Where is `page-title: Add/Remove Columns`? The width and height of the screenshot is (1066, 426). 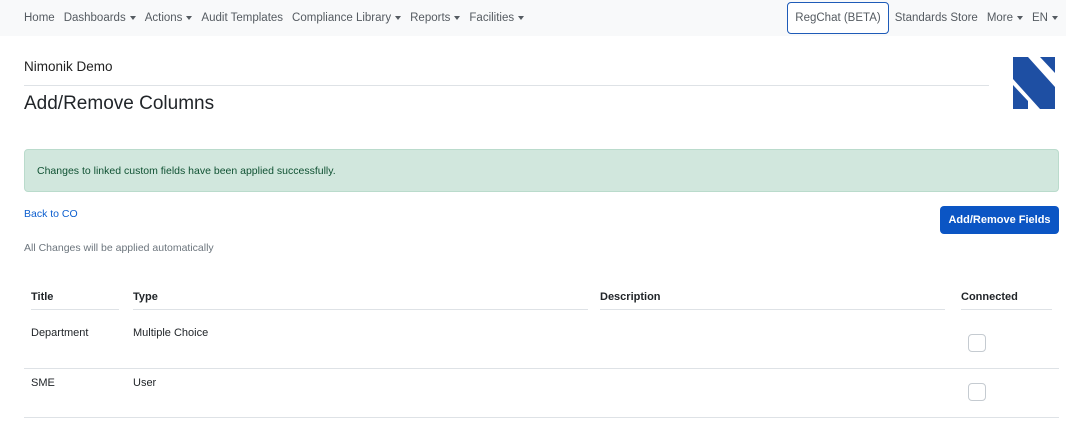 page-title: Add/Remove Columns is located at coordinates (119, 103).